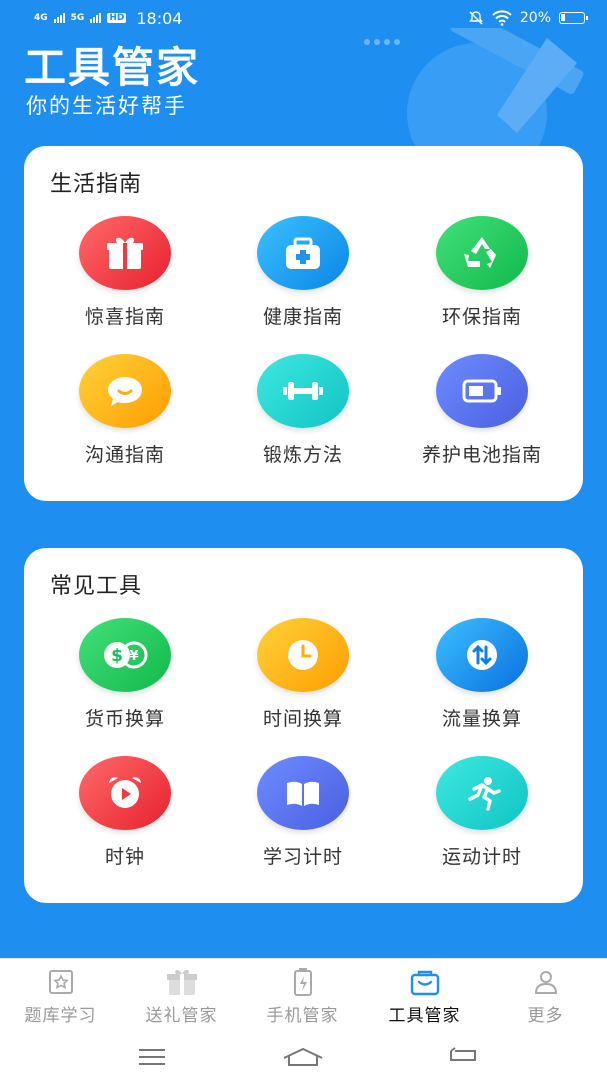  Describe the element at coordinates (482, 391) in the screenshot. I see `battery-icon` at that location.